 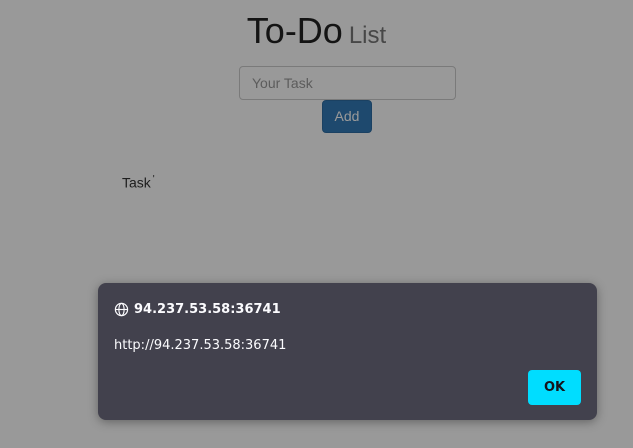 What do you see at coordinates (121, 309) in the screenshot?
I see `globe-icon` at bounding box center [121, 309].